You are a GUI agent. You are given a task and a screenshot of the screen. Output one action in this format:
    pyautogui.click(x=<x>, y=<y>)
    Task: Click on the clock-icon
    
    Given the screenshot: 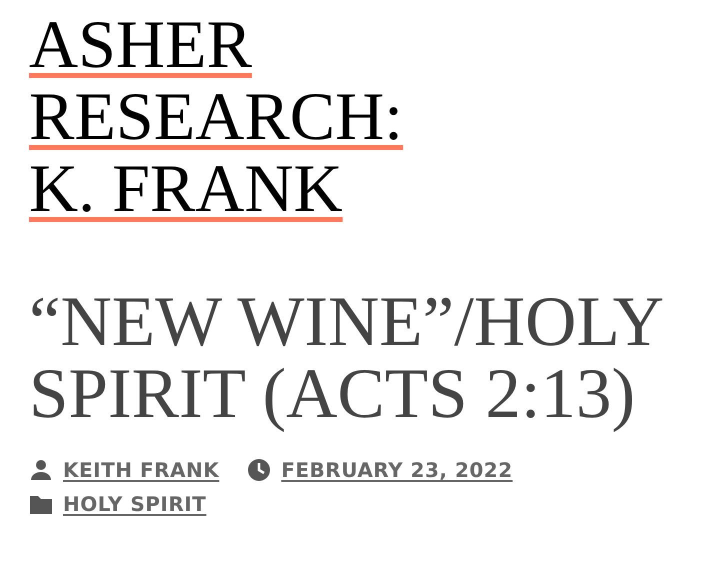 What is the action you would take?
    pyautogui.click(x=259, y=470)
    